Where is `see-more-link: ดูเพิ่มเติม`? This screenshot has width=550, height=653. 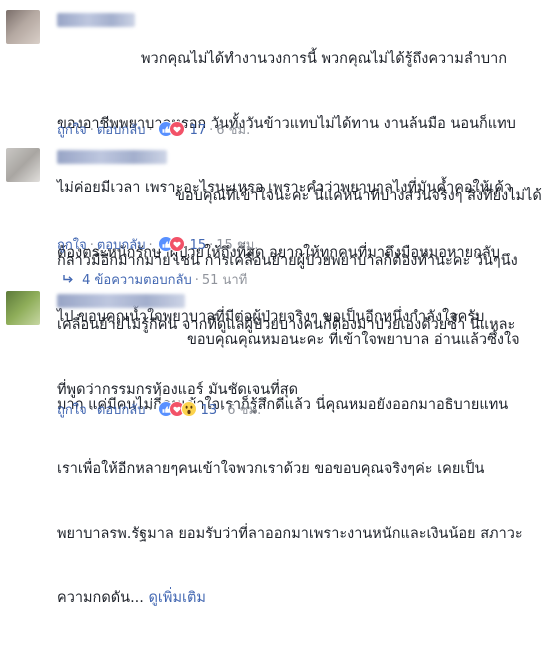
see-more-link: ดูเพิ่มเติม is located at coordinates (177, 598).